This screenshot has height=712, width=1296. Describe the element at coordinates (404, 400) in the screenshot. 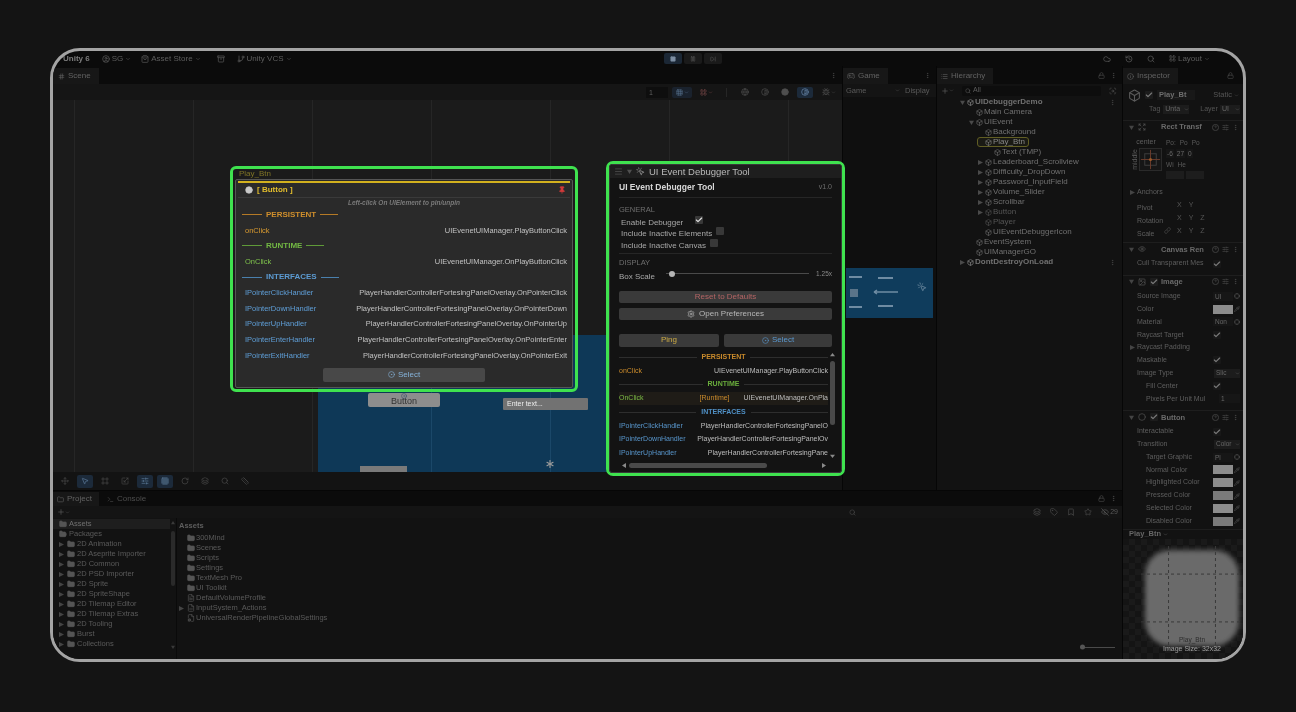

I see `scene-ui-button: Button` at that location.